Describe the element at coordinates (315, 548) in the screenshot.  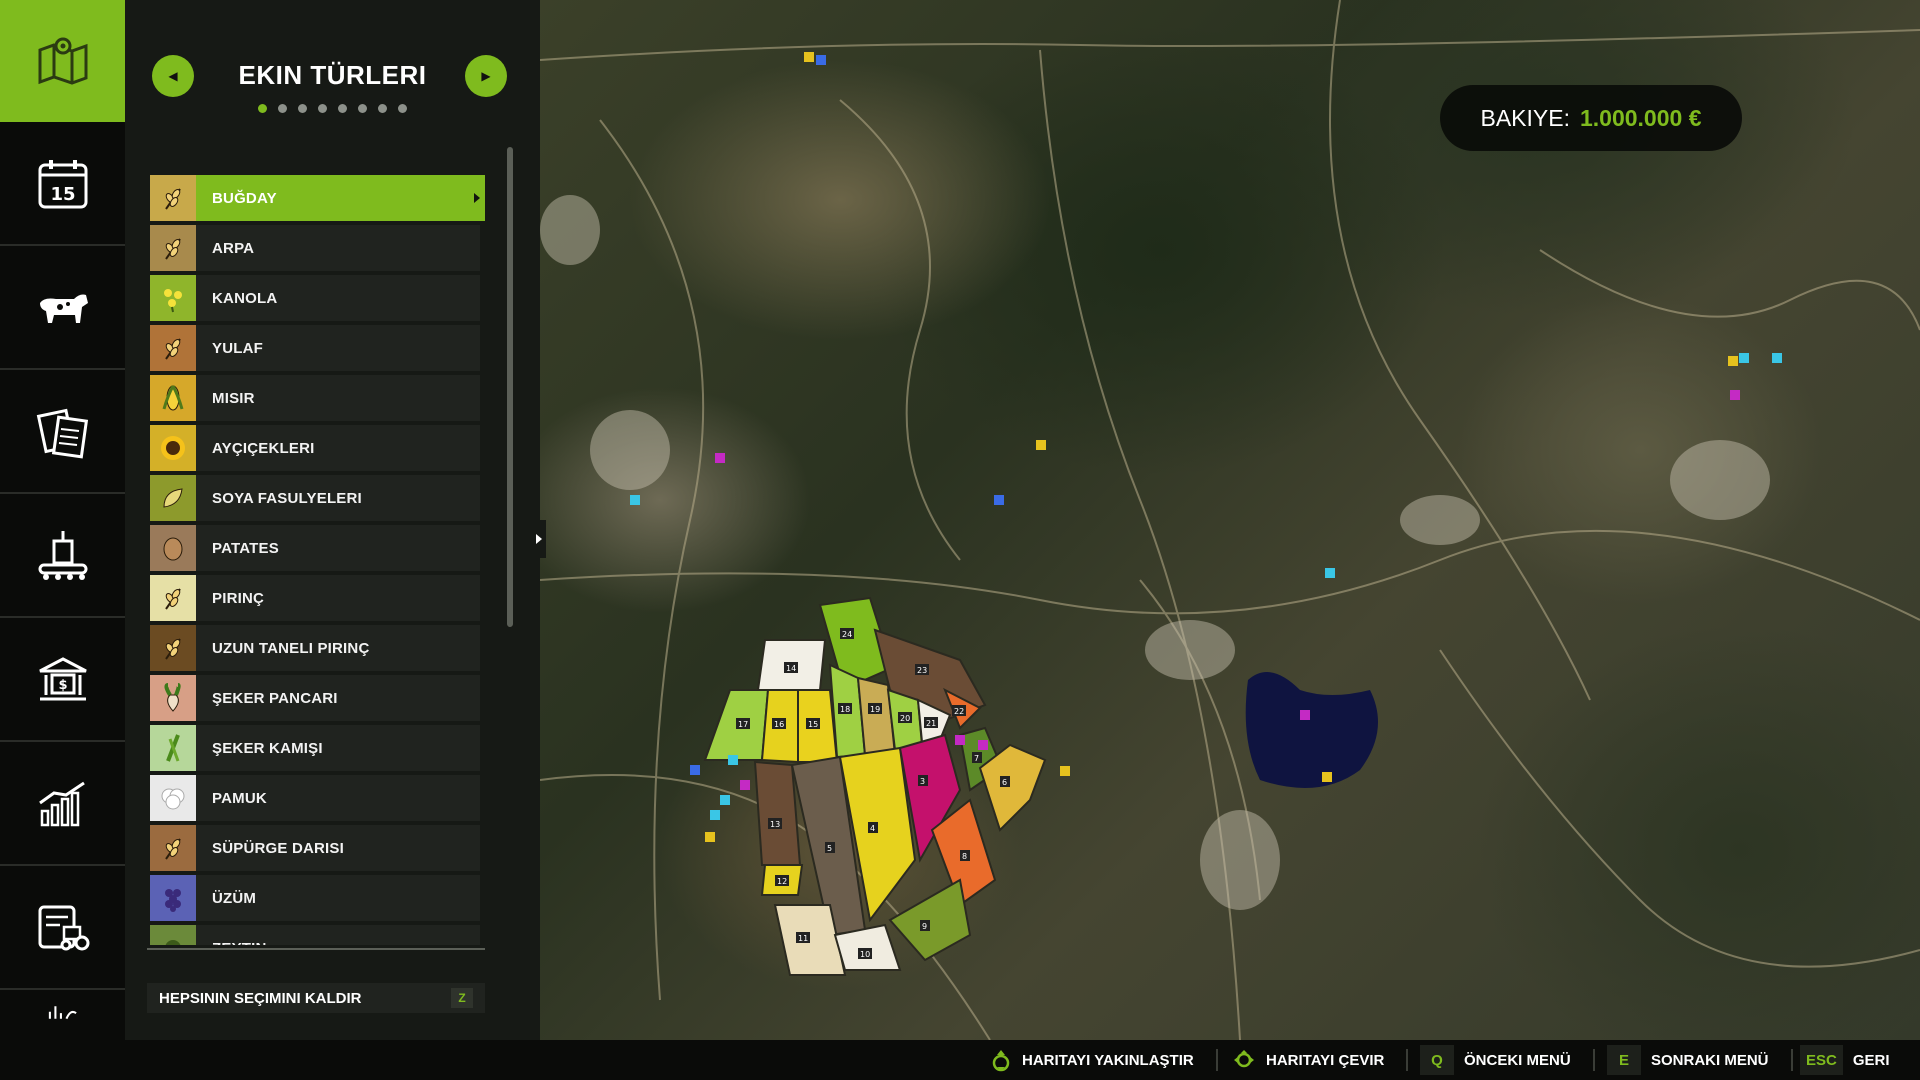
I see `crop-item-potato: PATATES` at that location.